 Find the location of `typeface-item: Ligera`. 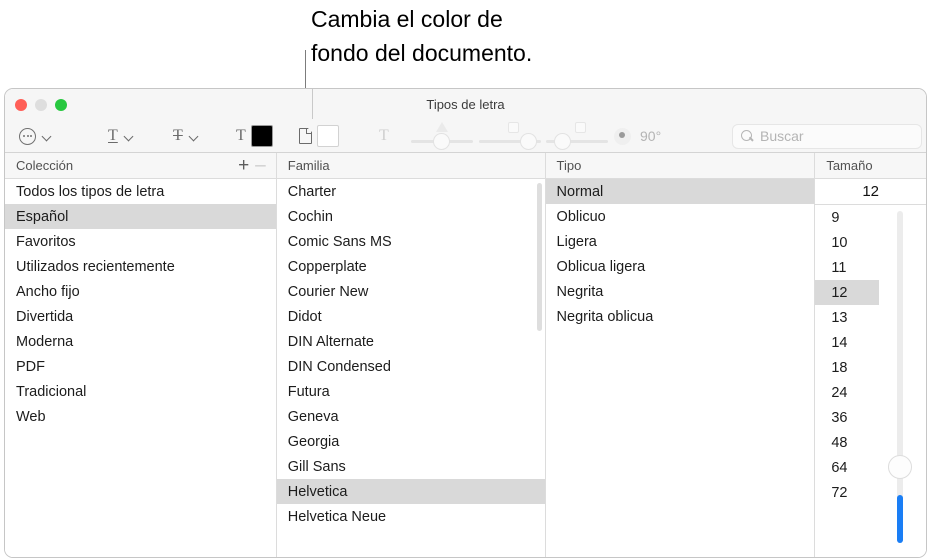

typeface-item: Ligera is located at coordinates (680, 241).